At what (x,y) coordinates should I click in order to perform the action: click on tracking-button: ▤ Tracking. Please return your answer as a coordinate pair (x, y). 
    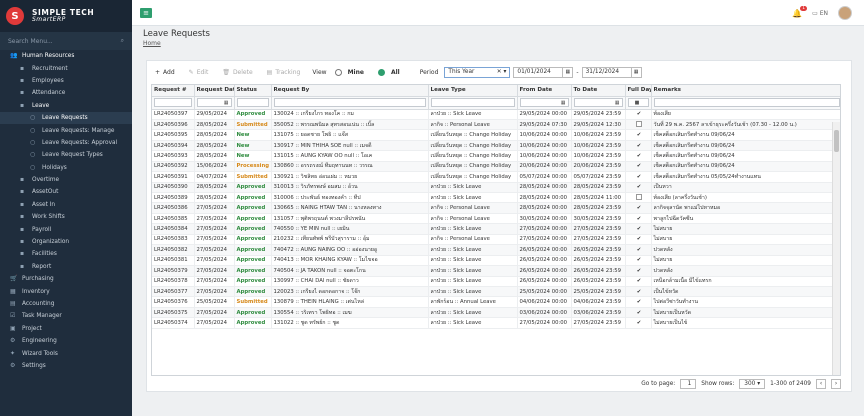
    Looking at the image, I should click on (284, 72).